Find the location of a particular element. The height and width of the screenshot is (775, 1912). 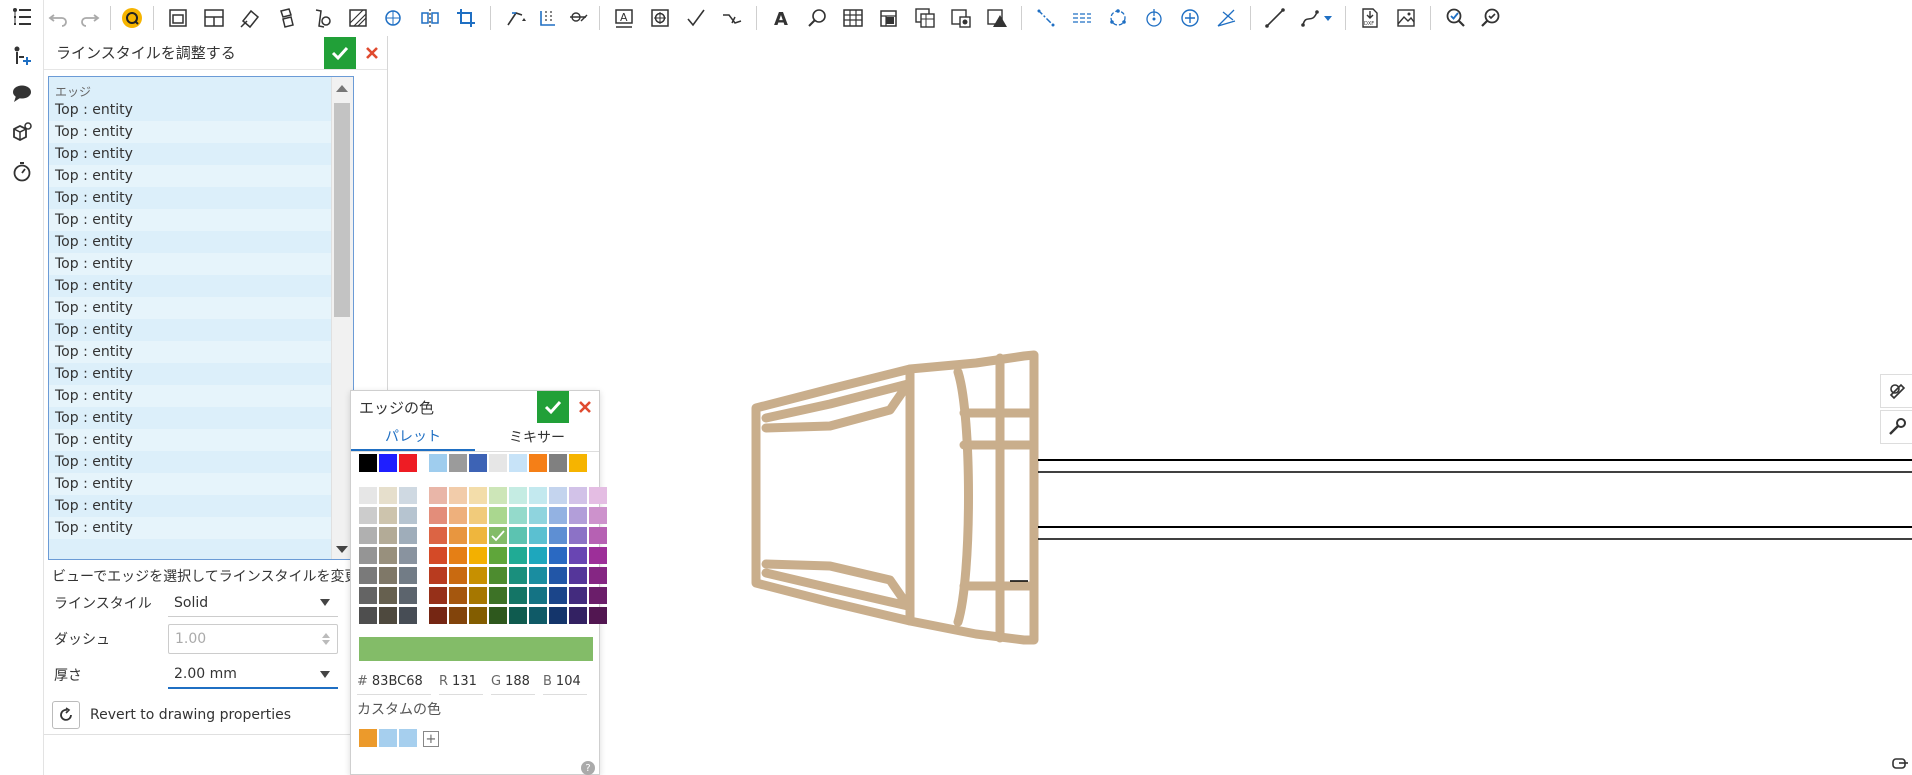

add-feature-icon is located at coordinates (22, 56).